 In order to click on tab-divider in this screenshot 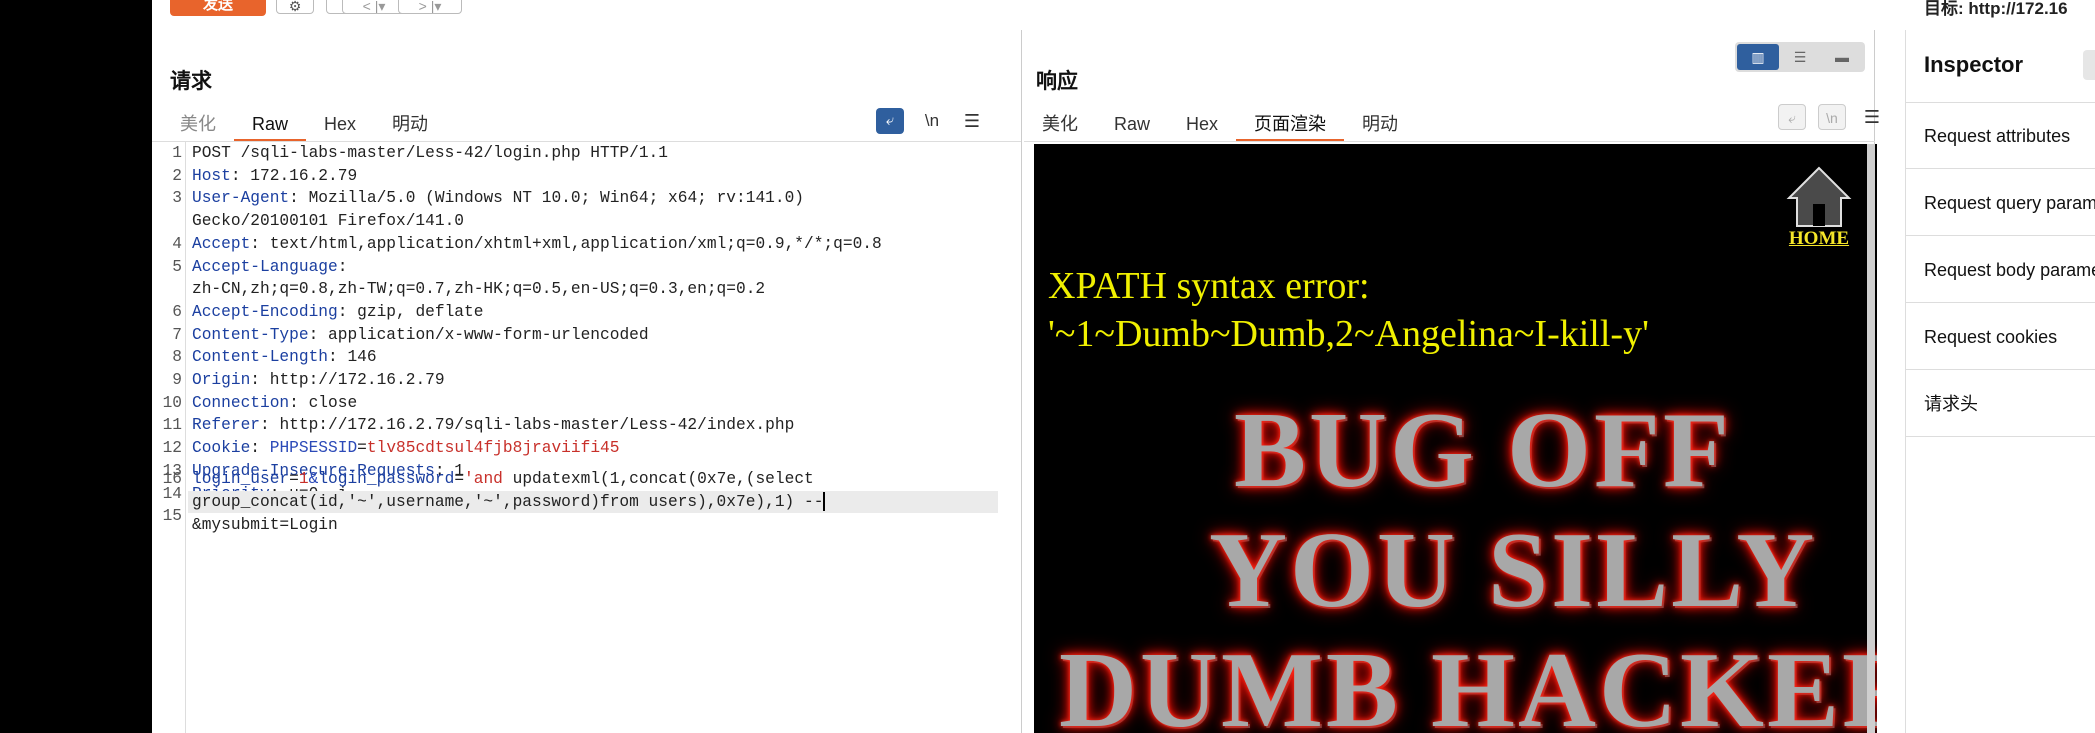, I will do `click(1449, 141)`.